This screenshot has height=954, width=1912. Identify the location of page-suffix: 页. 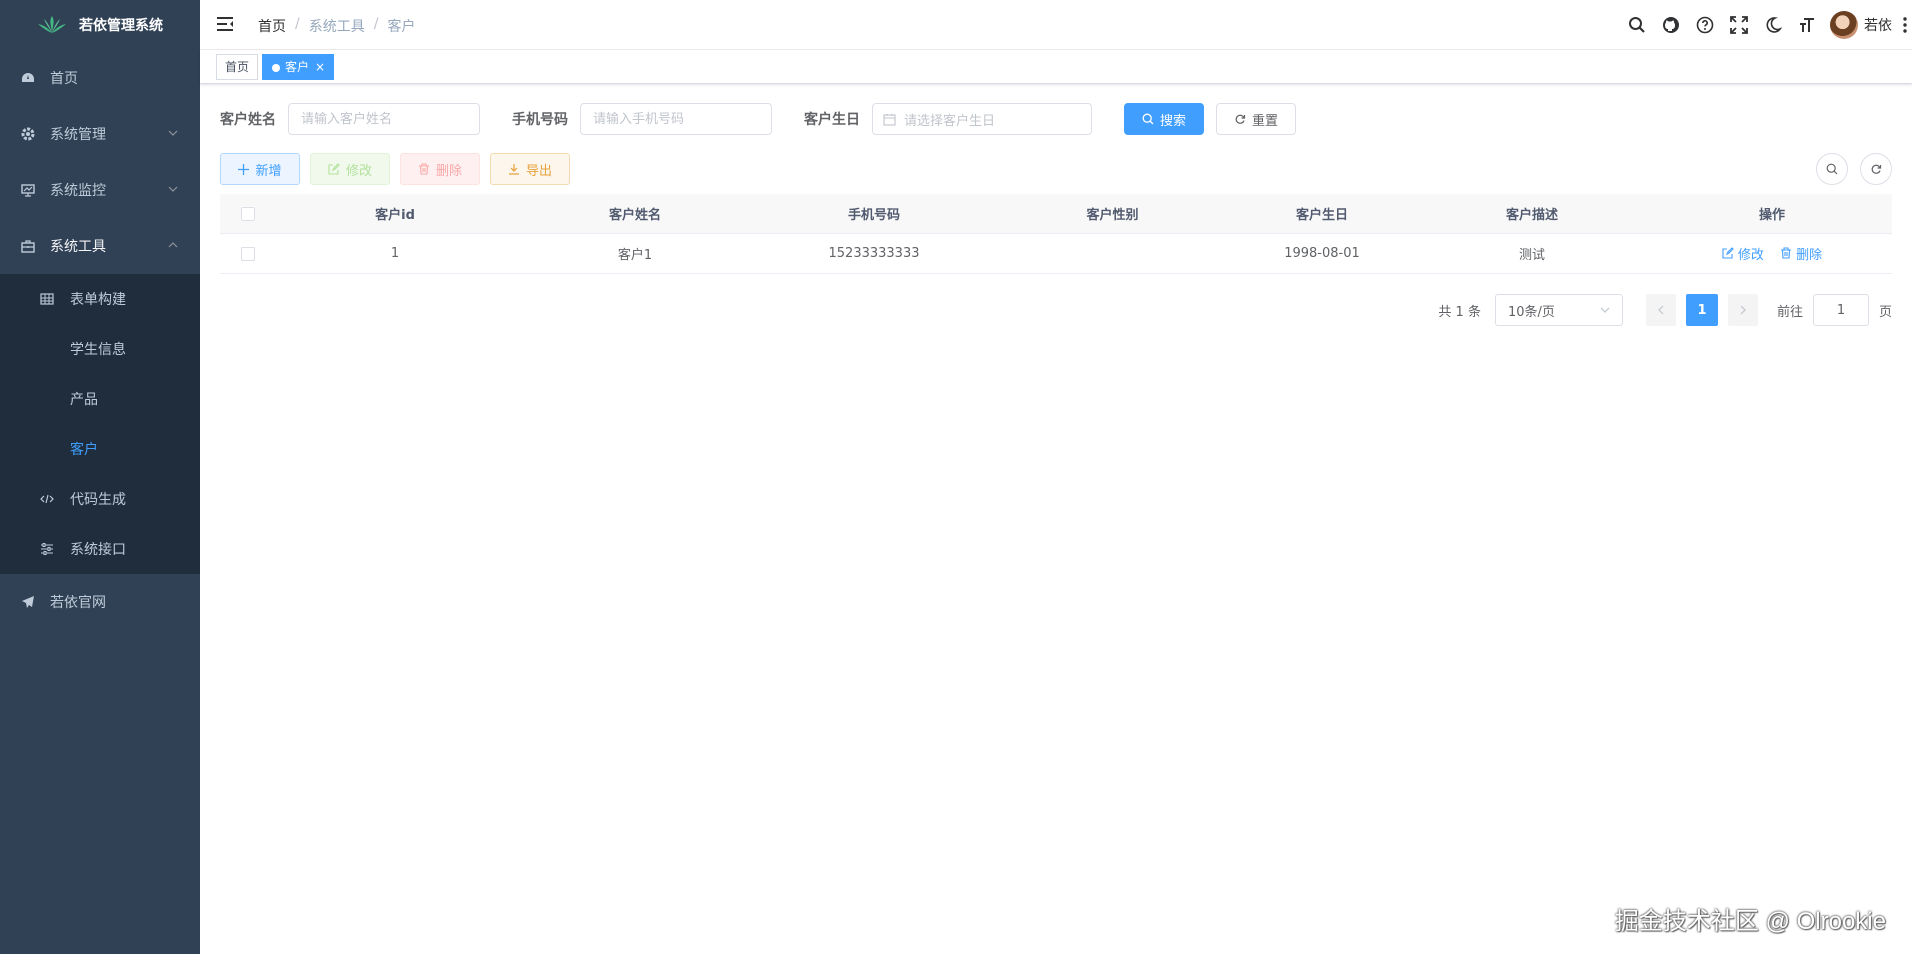
(1885, 312).